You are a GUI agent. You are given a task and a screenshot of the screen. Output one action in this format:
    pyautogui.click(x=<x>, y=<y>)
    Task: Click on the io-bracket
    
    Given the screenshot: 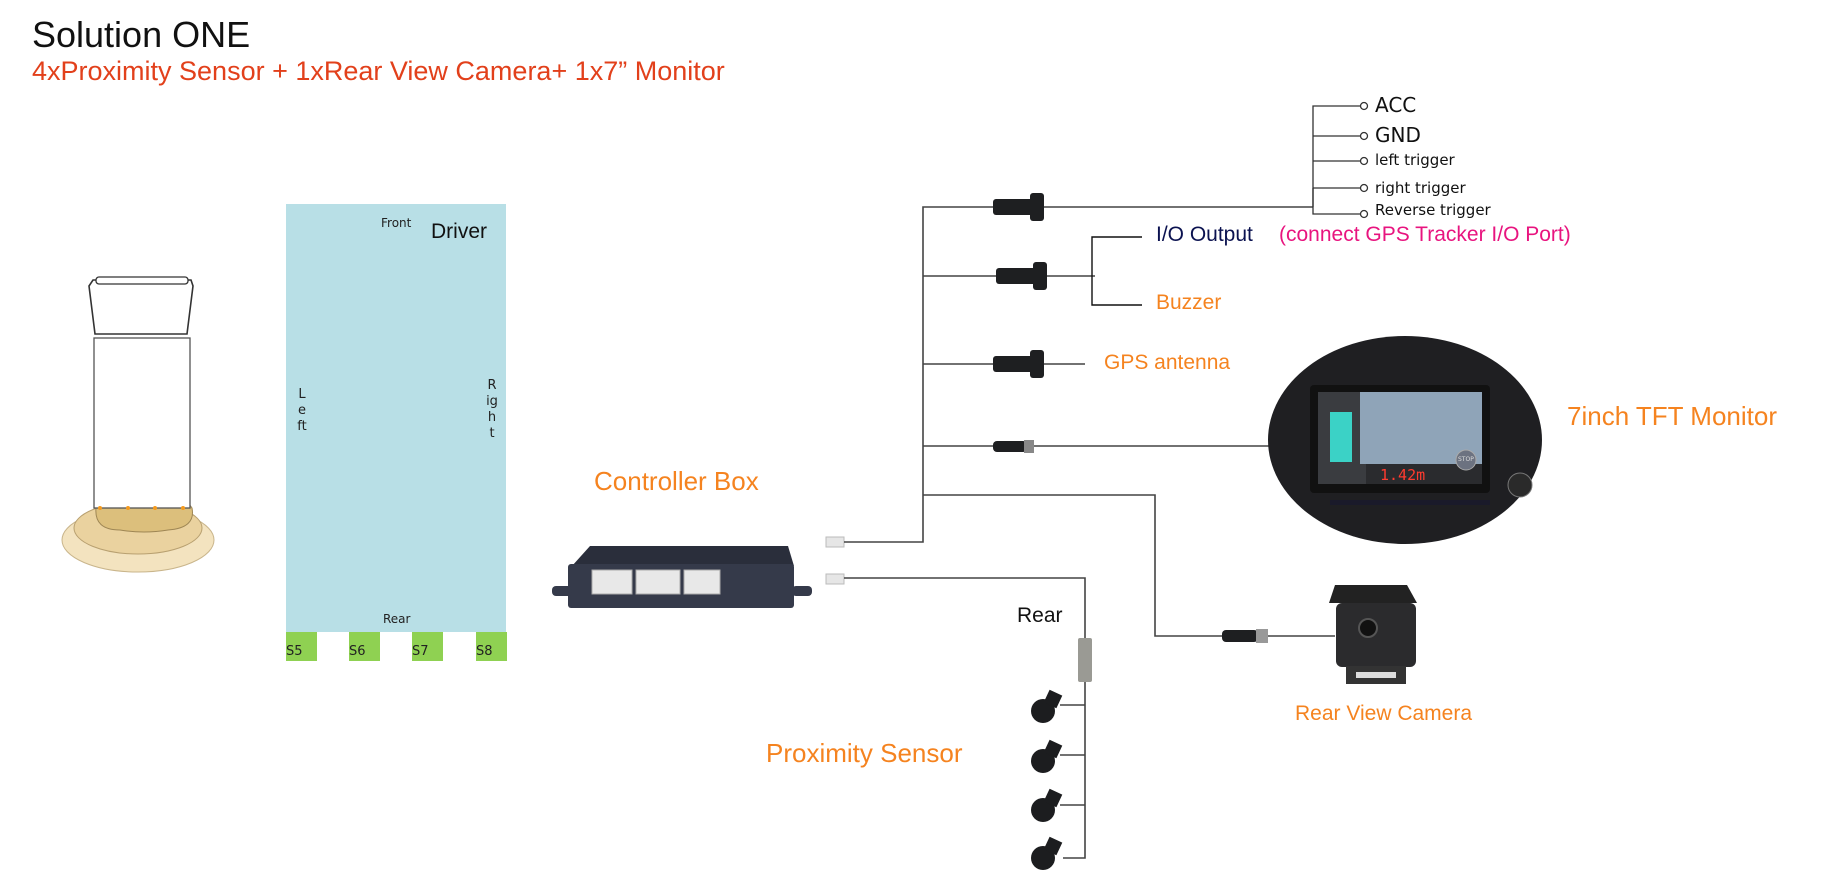 What is the action you would take?
    pyautogui.click(x=1116, y=271)
    